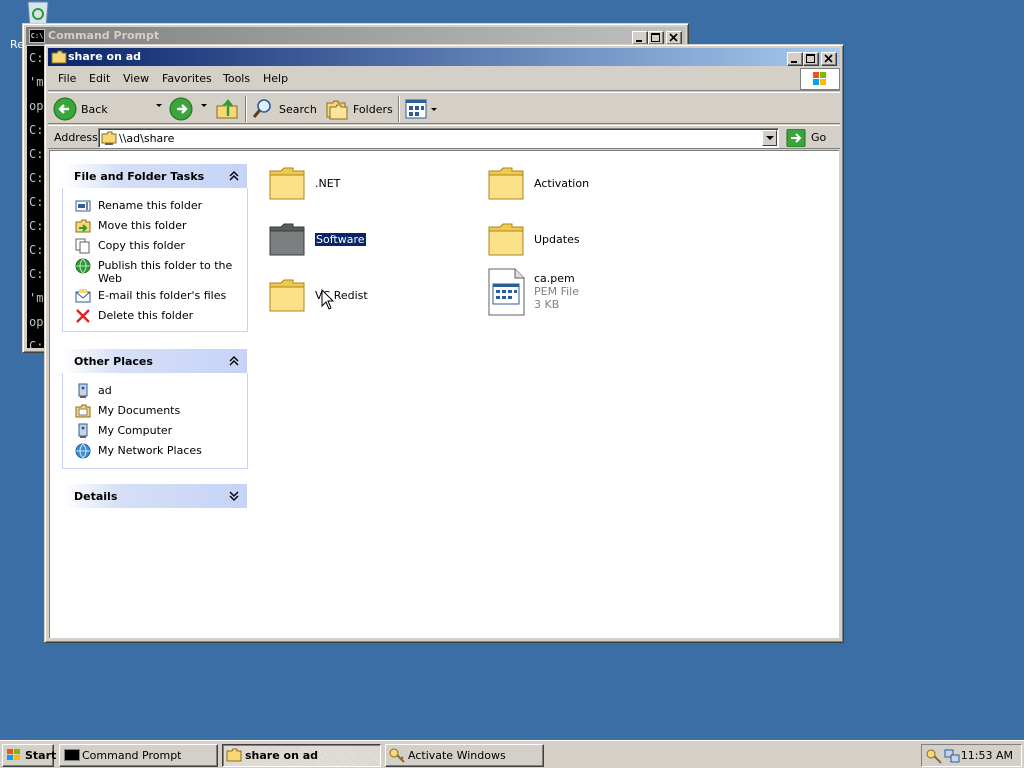 The height and width of the screenshot is (768, 1024). I want to click on item-name: Activation, so click(562, 183).